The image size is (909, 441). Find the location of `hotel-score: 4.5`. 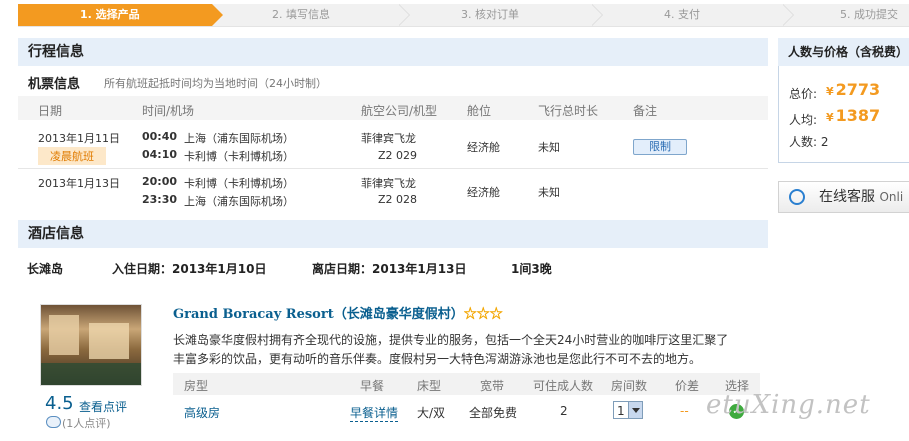

hotel-score: 4.5 is located at coordinates (59, 403).